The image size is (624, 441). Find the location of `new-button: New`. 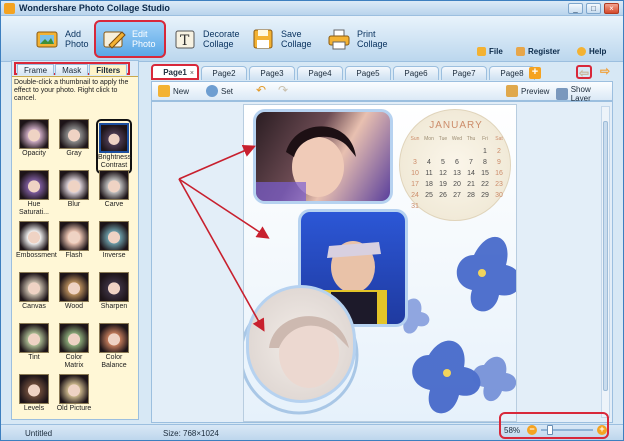

new-button: New is located at coordinates (173, 91).